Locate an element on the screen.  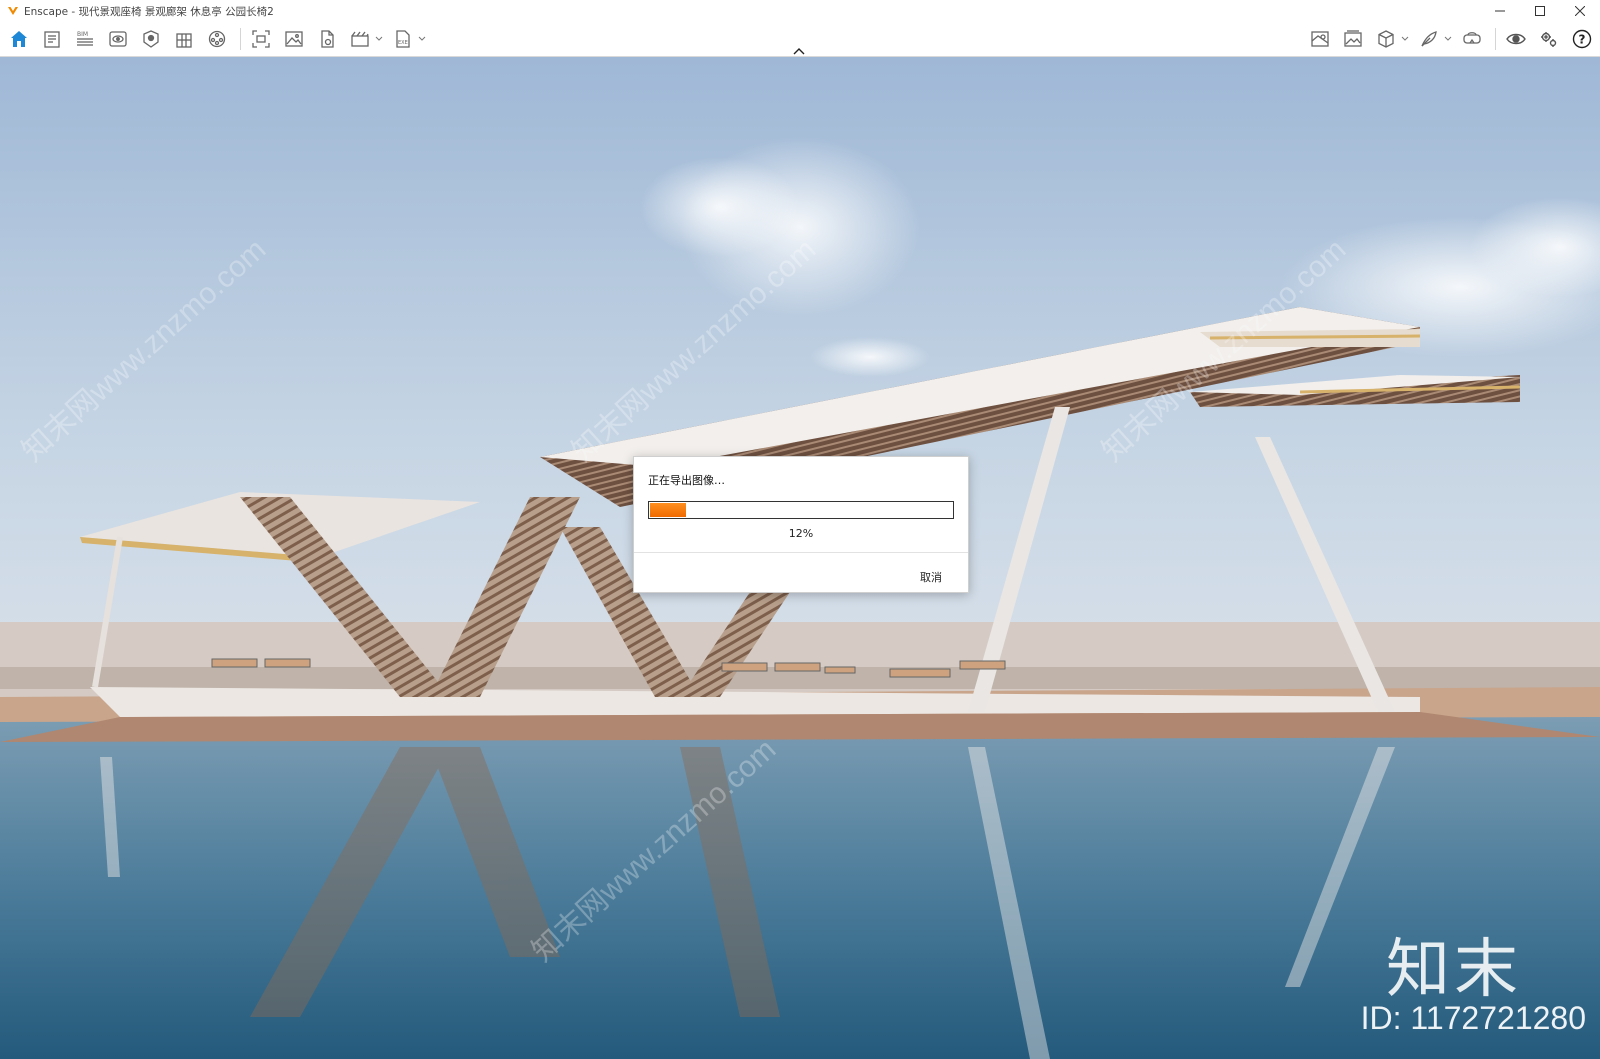
collapse-toolbar-icon is located at coordinates (799, 51).